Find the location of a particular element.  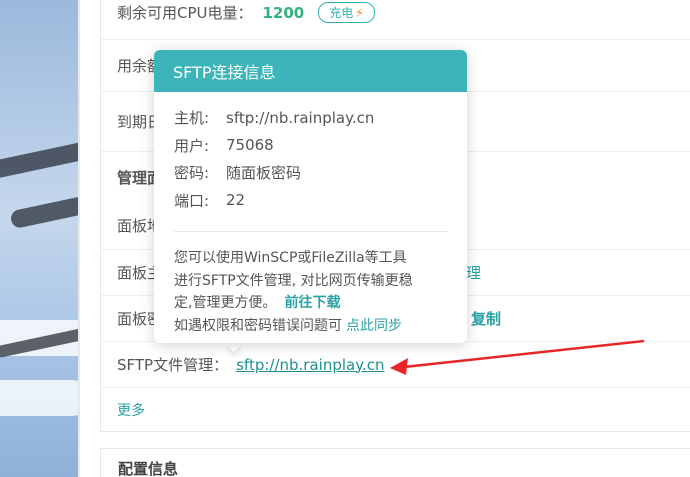

cpu-label: 剩余可用CPU电量： is located at coordinates (185, 13).